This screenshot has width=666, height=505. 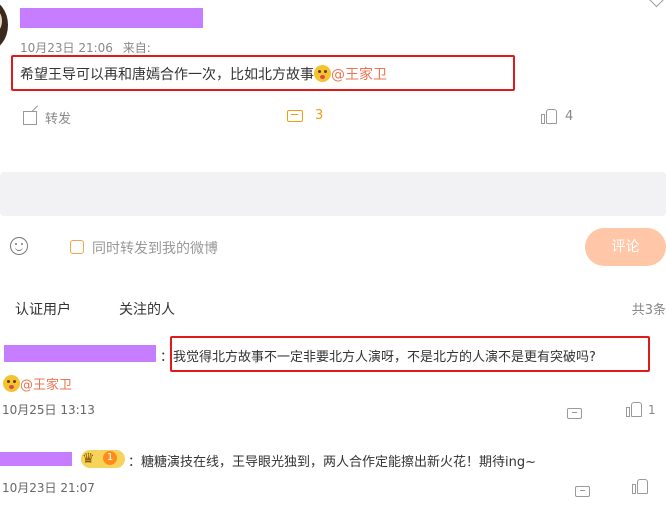 I want to click on post-timestamp: 10月23日 21:06, so click(x=66, y=48).